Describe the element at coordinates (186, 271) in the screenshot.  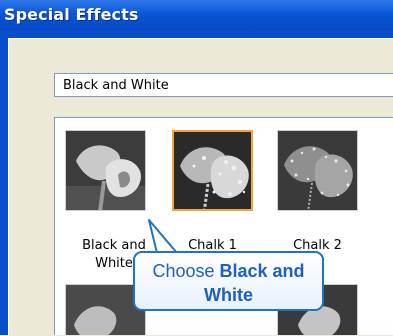
I see `callout-text-plain: Choose` at that location.